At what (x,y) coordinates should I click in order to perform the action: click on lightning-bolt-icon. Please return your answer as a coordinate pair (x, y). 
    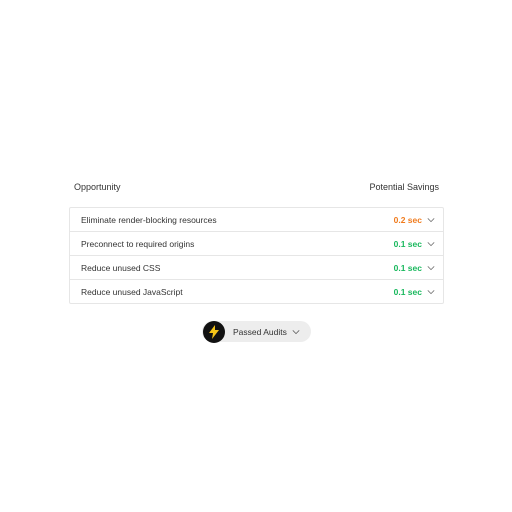
    Looking at the image, I should click on (214, 331).